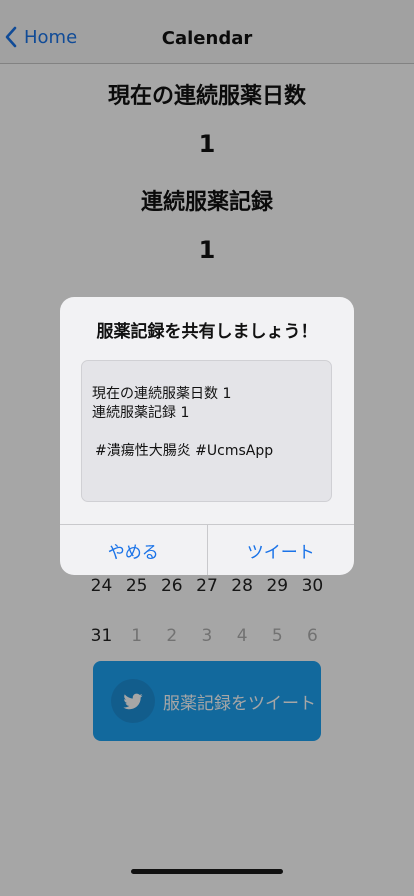 The image size is (414, 896). Describe the element at coordinates (184, 451) in the screenshot. I see `message-hashtags: #潰瘍性大腸炎 #UcmsApp` at that location.